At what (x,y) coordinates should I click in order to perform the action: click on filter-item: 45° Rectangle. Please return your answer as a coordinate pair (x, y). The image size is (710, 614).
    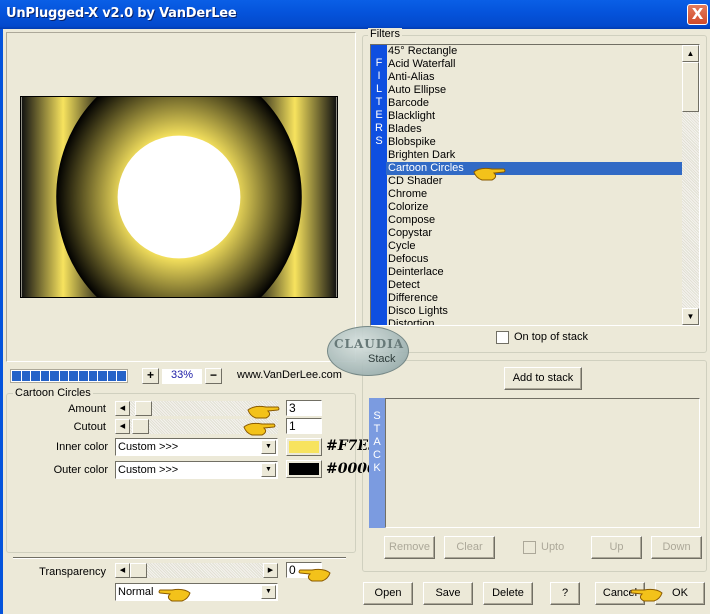
    Looking at the image, I should click on (534, 51).